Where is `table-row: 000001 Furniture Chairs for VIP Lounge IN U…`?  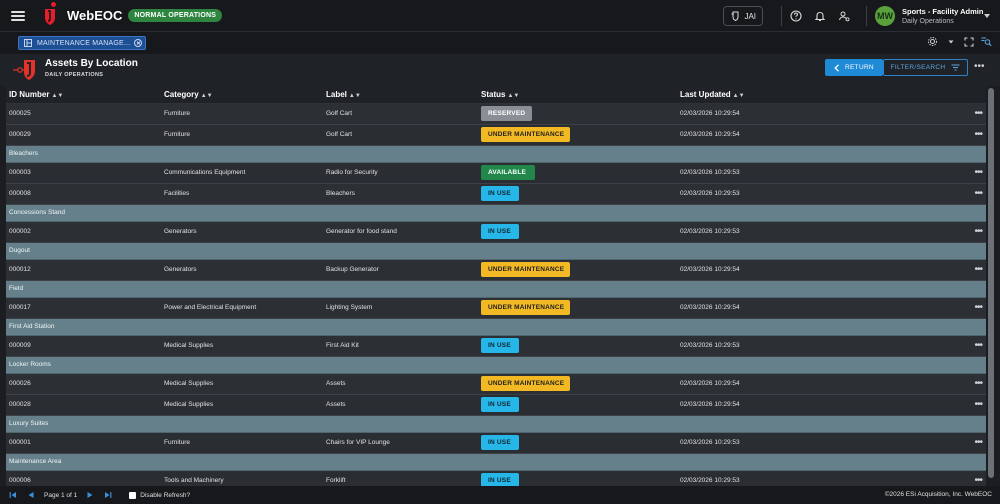 table-row: 000001 Furniture Chairs for VIP Lounge IN U… is located at coordinates (496, 443).